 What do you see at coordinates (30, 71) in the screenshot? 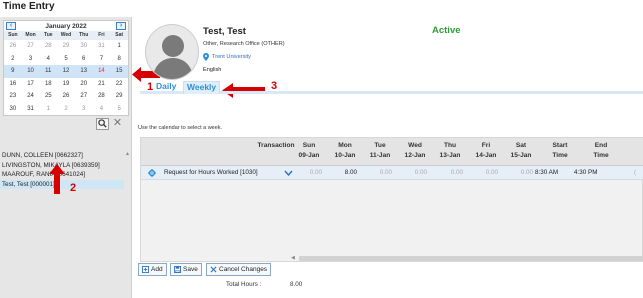
I see `calendar-day: 10` at bounding box center [30, 71].